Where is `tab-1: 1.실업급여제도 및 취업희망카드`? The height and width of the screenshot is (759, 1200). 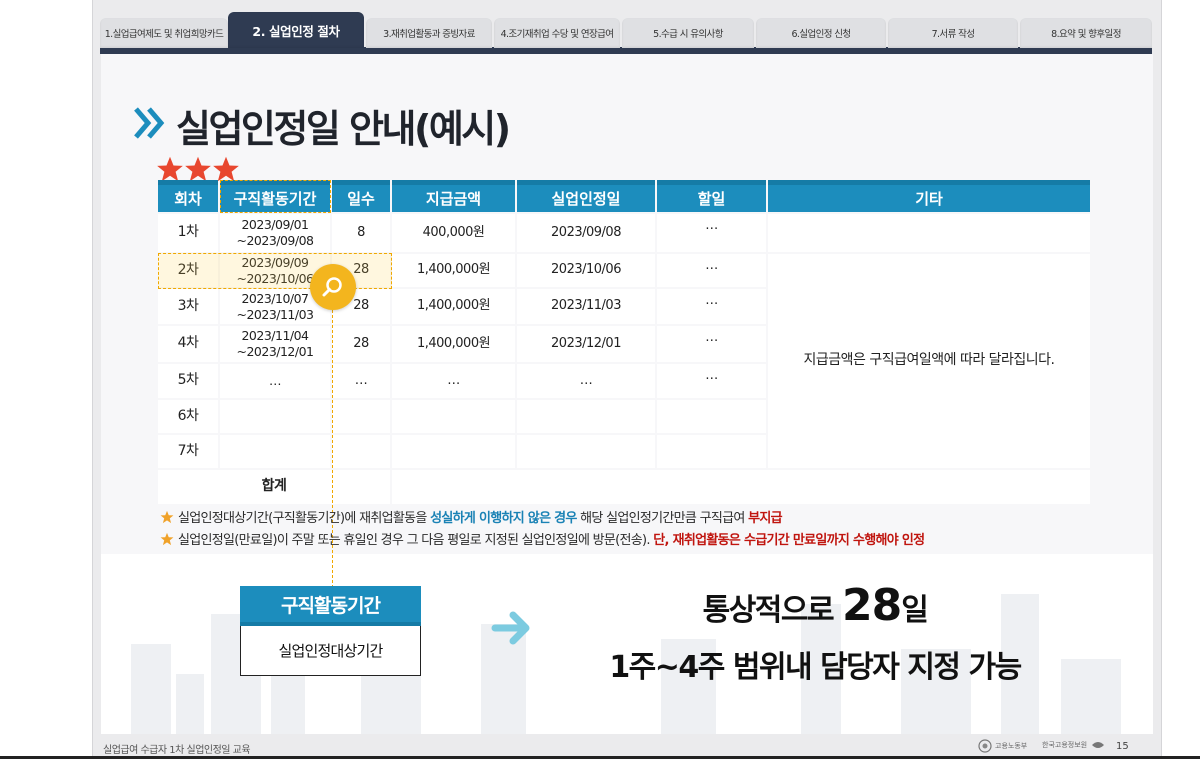 tab-1: 1.실업급여제도 및 취업희망카드 is located at coordinates (164, 33).